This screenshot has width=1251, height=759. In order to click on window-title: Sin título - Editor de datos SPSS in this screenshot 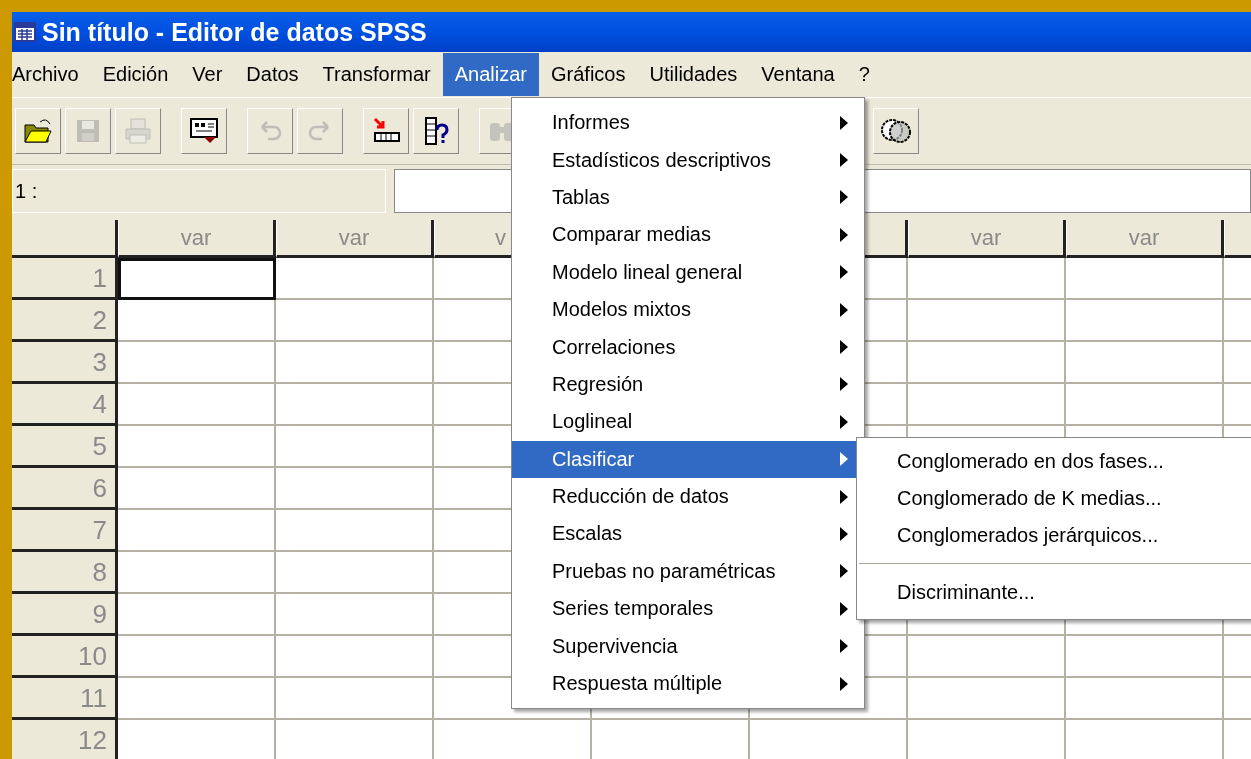, I will do `click(234, 32)`.